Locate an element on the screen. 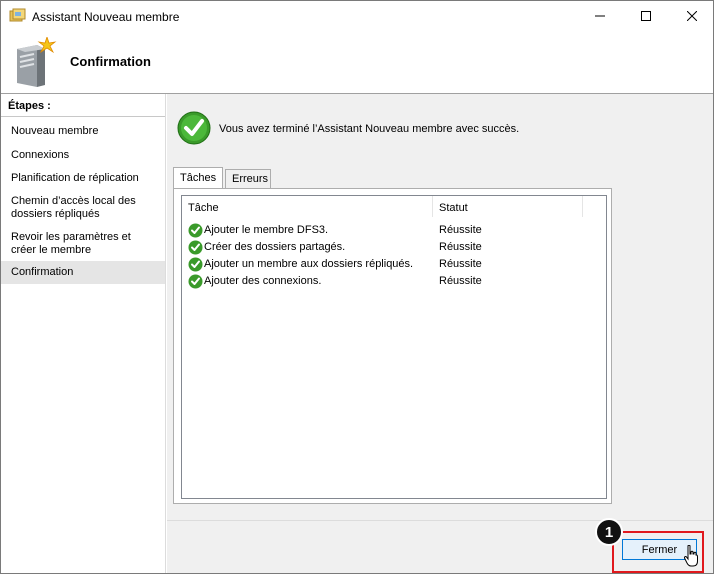 This screenshot has height=574, width=714. row-task: Ajouter le membre DFS3. is located at coordinates (266, 230).